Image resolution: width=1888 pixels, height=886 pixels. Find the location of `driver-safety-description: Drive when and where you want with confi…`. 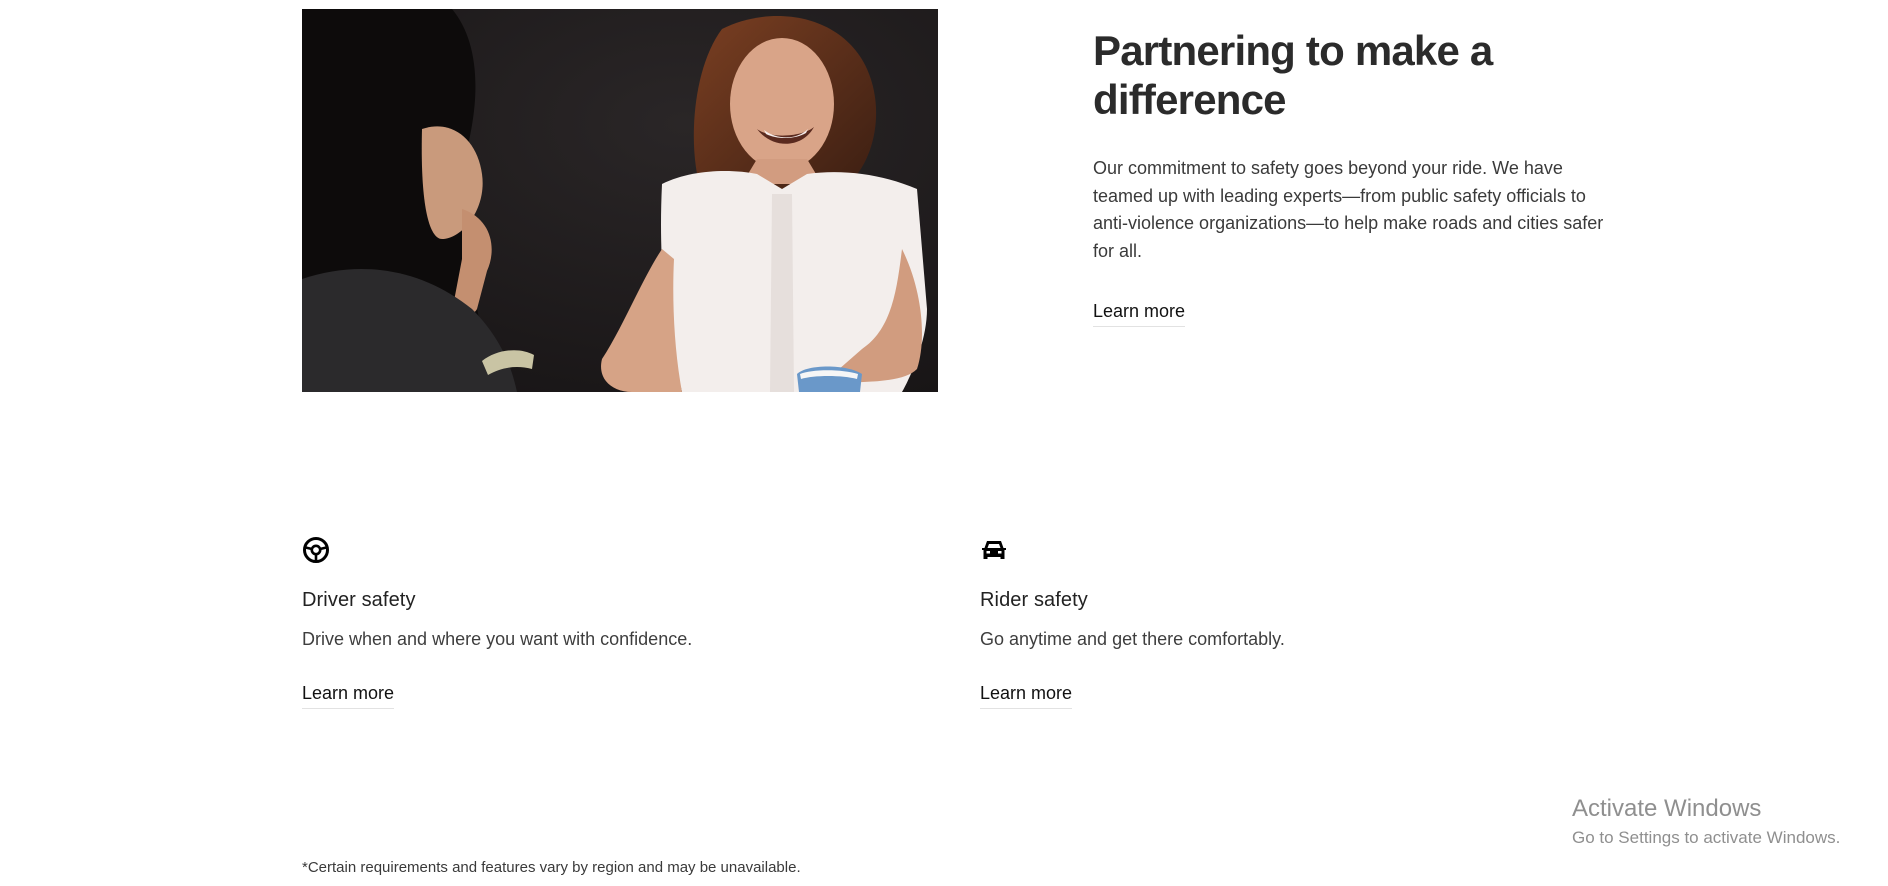

driver-safety-description: Drive when and where you want with confi… is located at coordinates (497, 639).